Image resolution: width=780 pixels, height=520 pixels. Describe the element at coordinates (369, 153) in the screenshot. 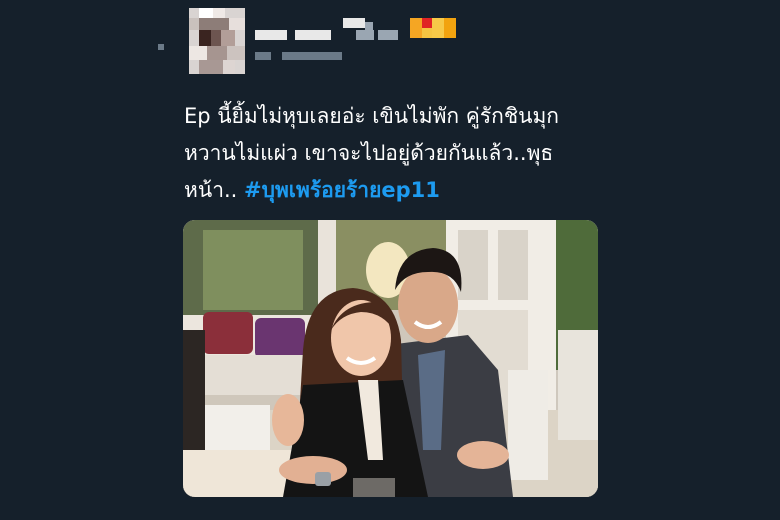

I see `tweet-text-line-2: หวานไม่แผ่ว เขาจะไปอยู่ด้วยกันแล้ว..พุธ` at that location.